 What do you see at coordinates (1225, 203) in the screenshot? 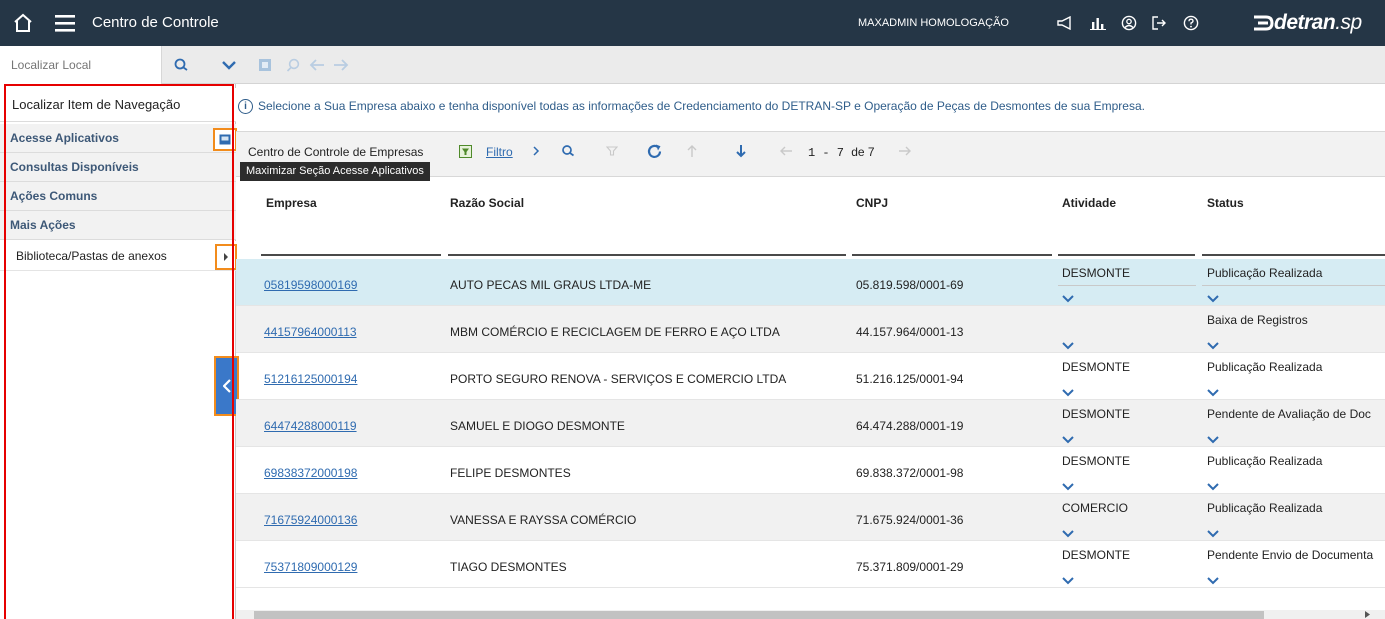
I see `column-header-status: Status` at bounding box center [1225, 203].